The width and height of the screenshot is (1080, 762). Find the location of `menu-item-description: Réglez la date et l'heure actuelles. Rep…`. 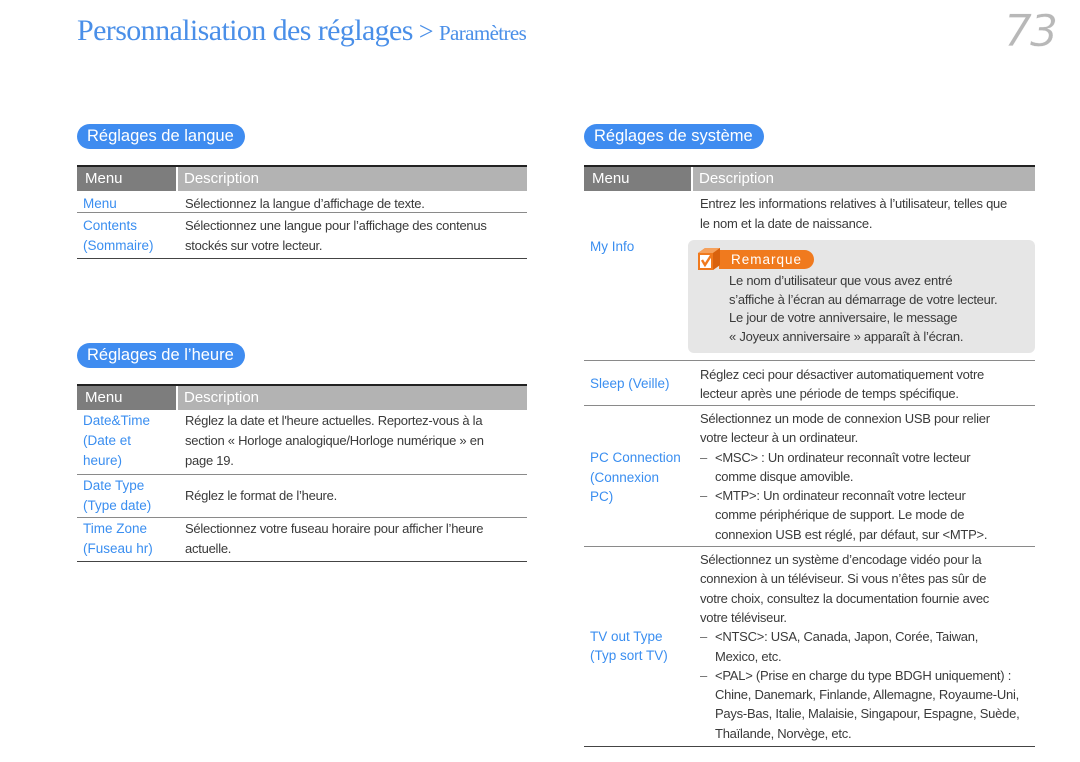

menu-item-description: Réglez la date et l'heure actuelles. Rep… is located at coordinates (334, 440).